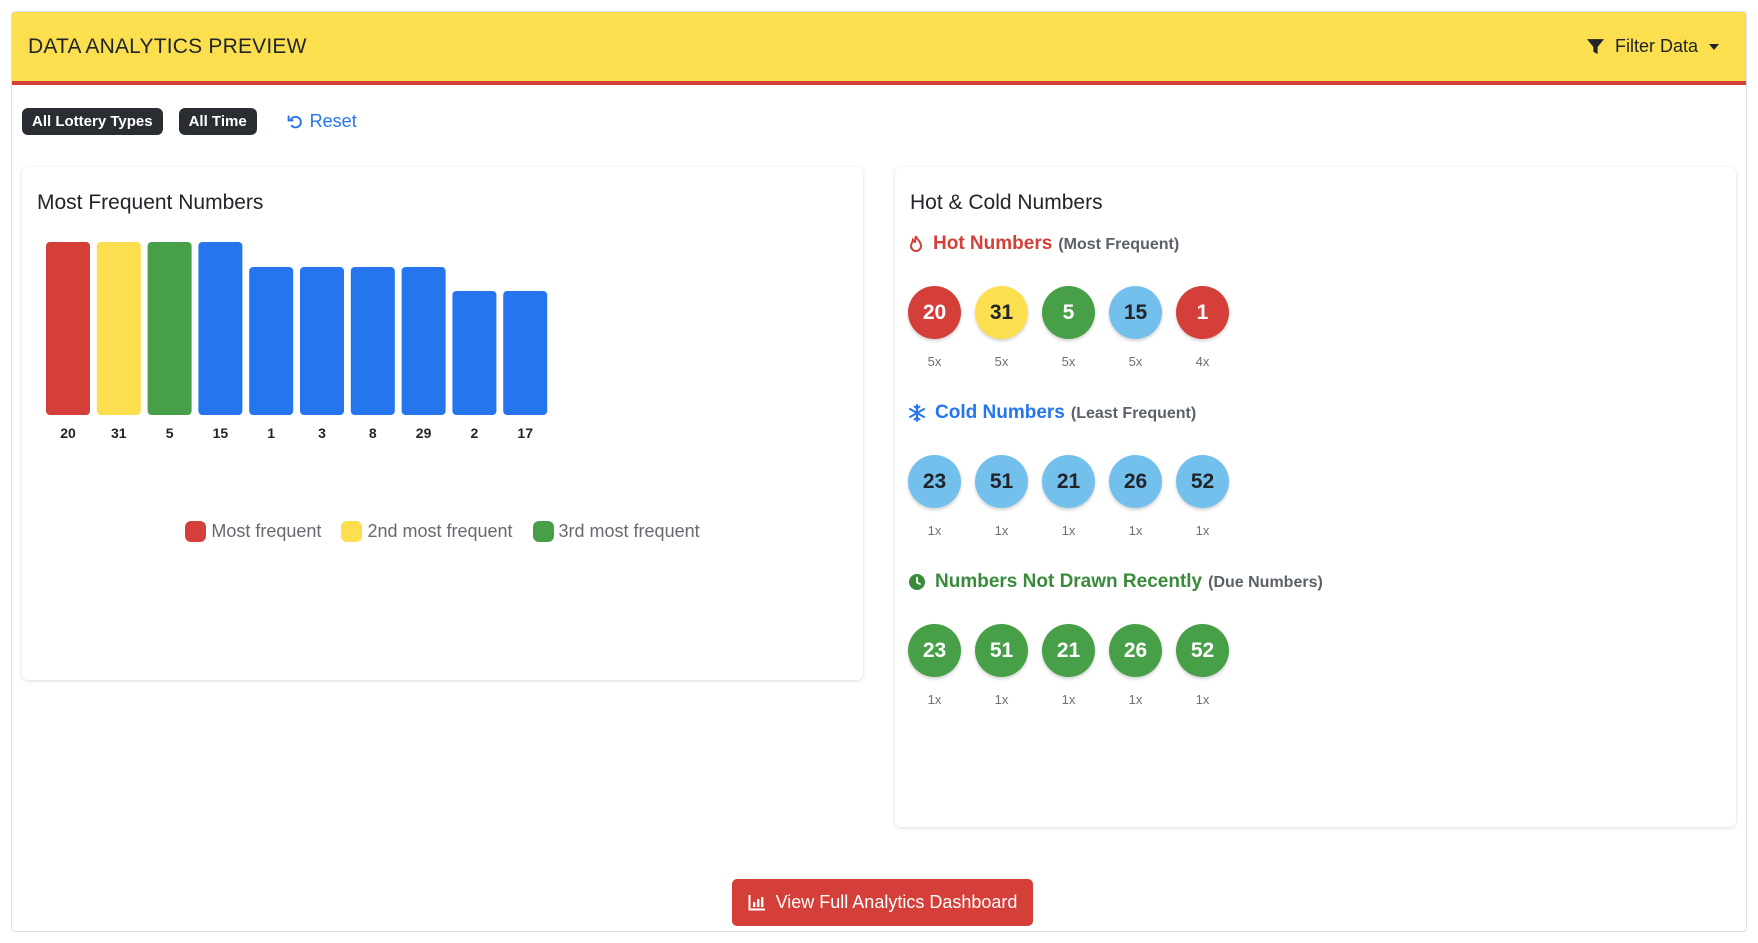 This screenshot has width=1758, height=943. Describe the element at coordinates (629, 531) in the screenshot. I see `legend-label: 3rd most frequent` at that location.